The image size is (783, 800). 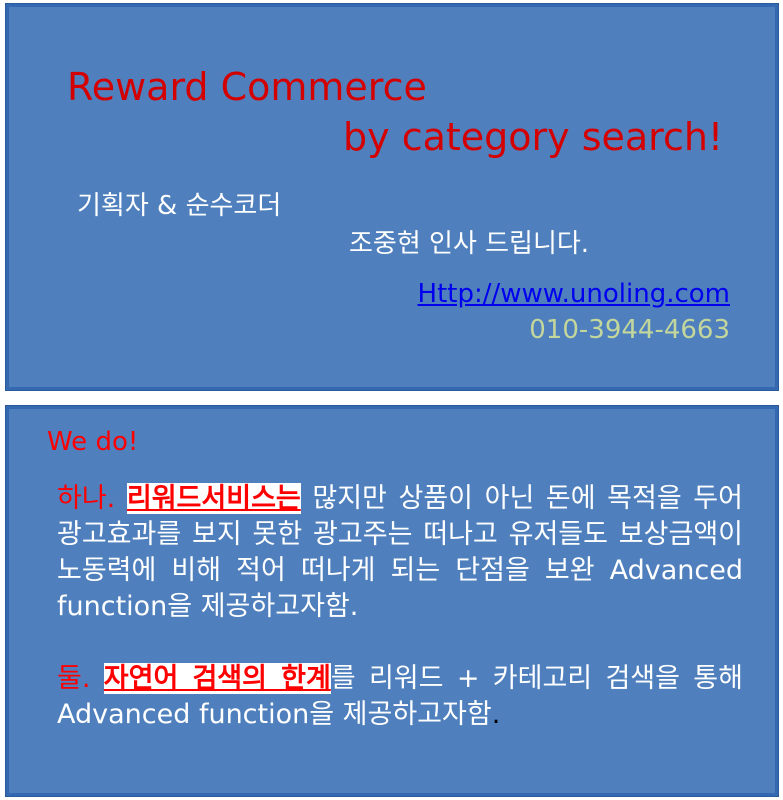 What do you see at coordinates (629, 330) in the screenshot?
I see `phone-number: 010-3944-4663` at bounding box center [629, 330].